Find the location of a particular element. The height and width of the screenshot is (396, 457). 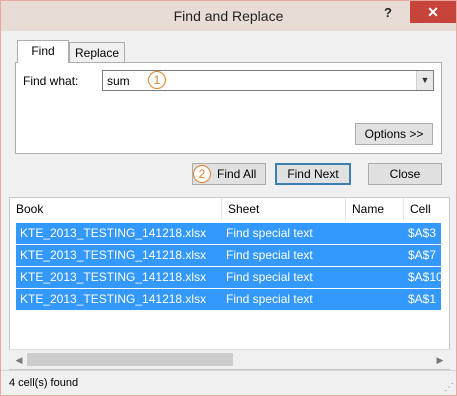

row-cell: $A$3 is located at coordinates (422, 233).